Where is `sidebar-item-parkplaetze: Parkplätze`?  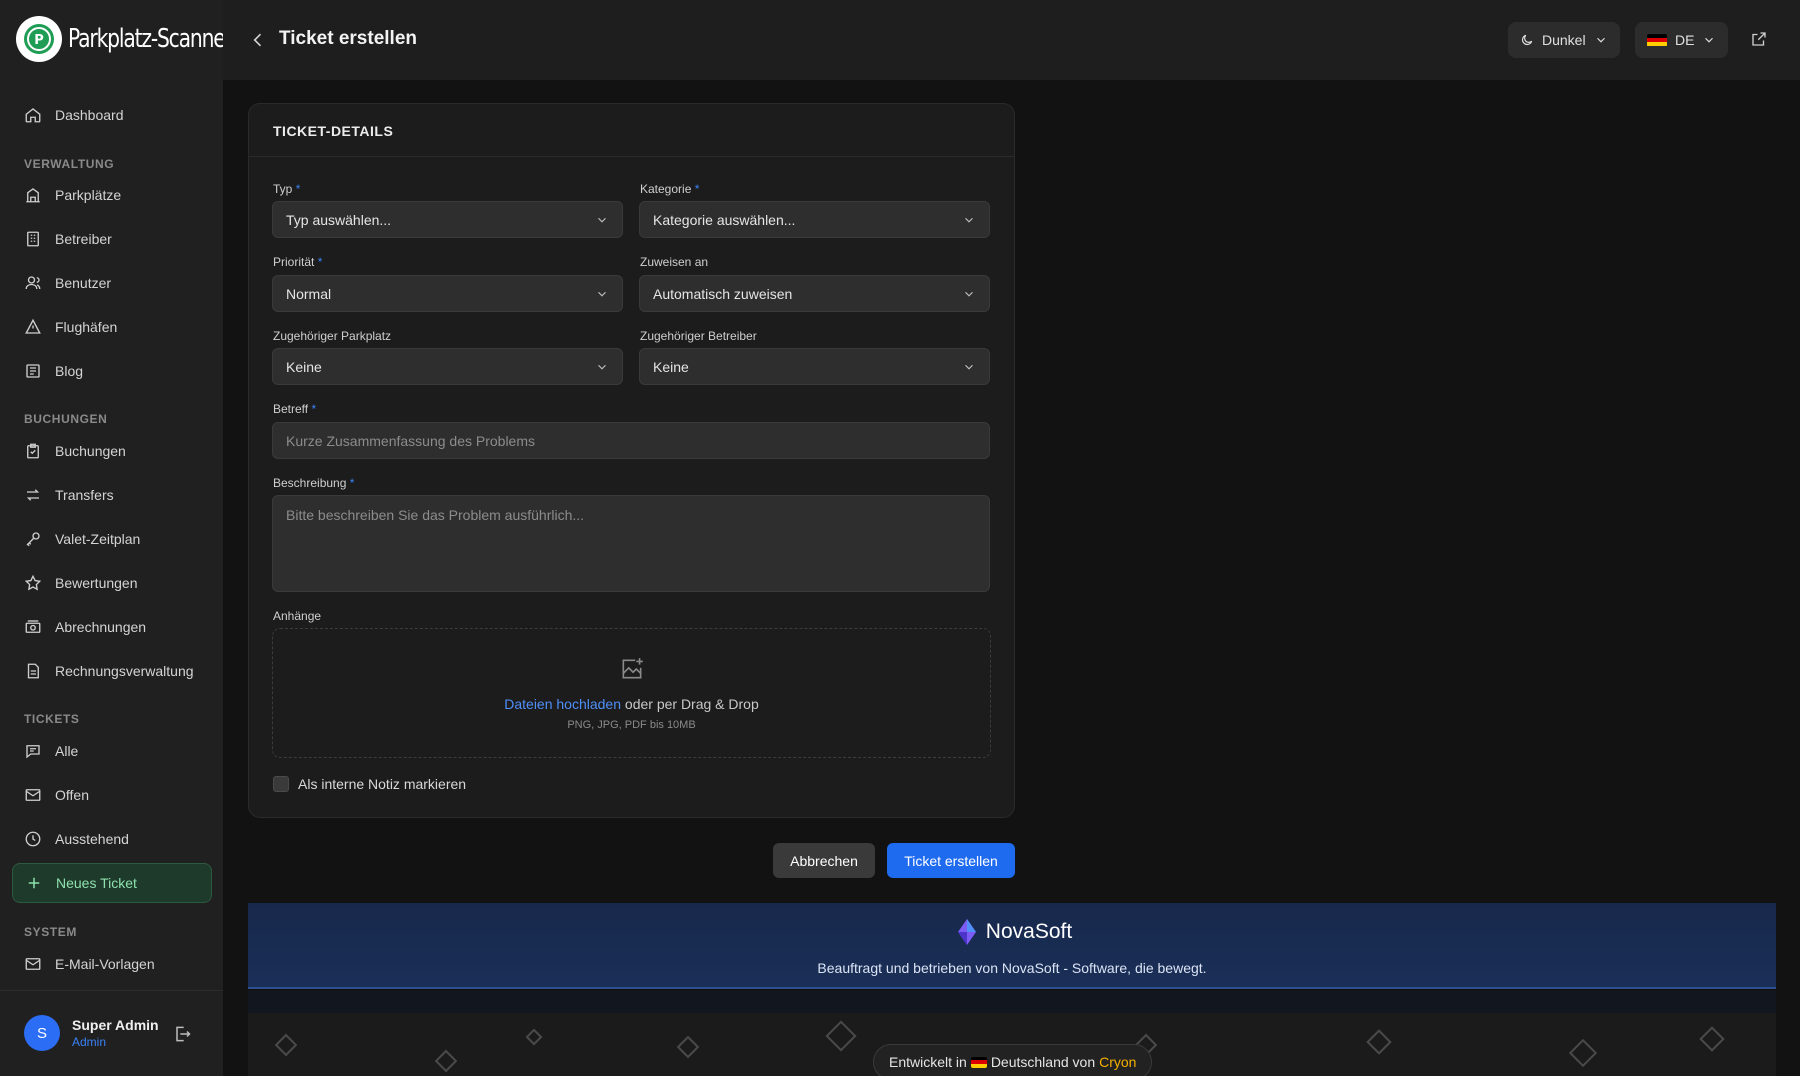 sidebar-item-parkplaetze: Parkplätze is located at coordinates (112, 195).